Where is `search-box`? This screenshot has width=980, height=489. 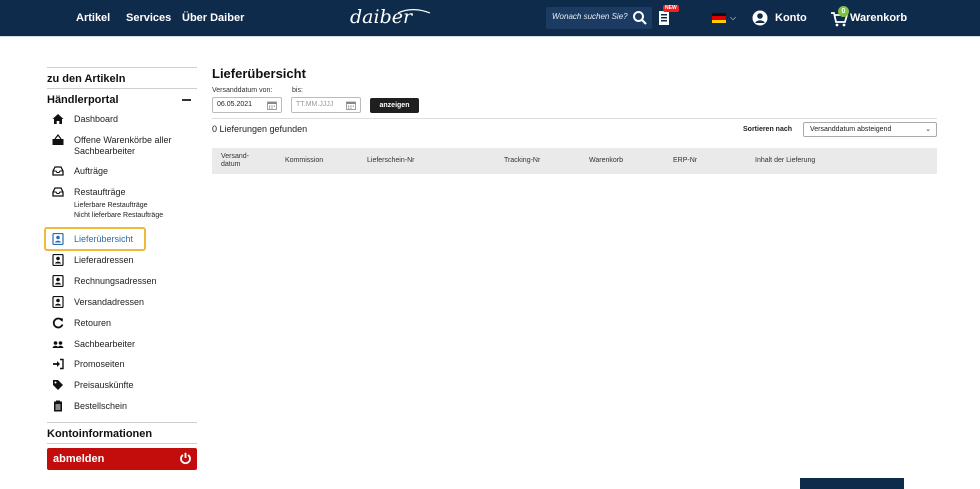
search-box is located at coordinates (599, 18).